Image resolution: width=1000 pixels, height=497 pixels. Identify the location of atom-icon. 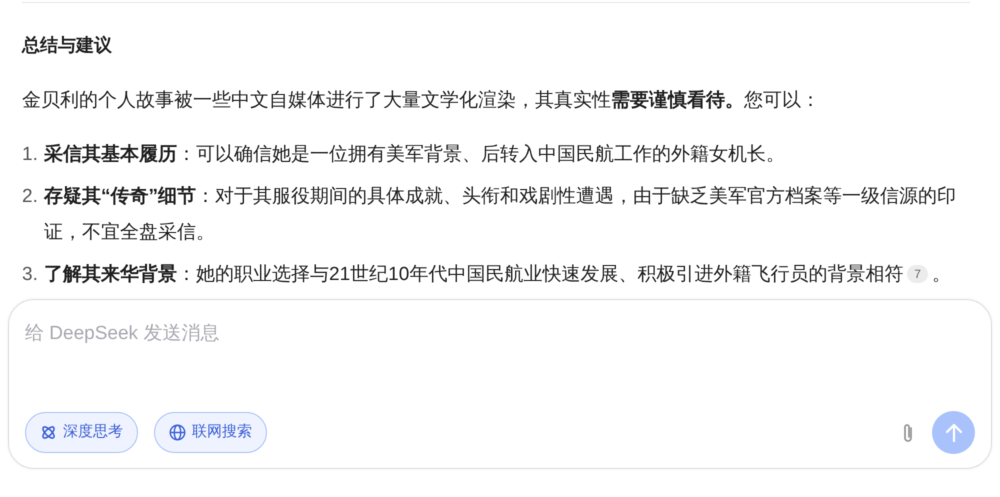
(48, 432).